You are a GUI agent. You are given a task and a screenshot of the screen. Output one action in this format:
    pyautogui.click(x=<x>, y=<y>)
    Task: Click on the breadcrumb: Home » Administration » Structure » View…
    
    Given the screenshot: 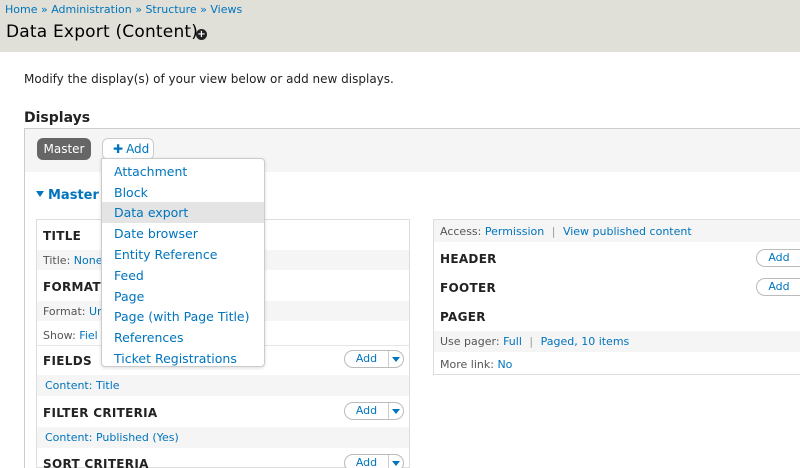 What is the action you would take?
    pyautogui.click(x=123, y=9)
    